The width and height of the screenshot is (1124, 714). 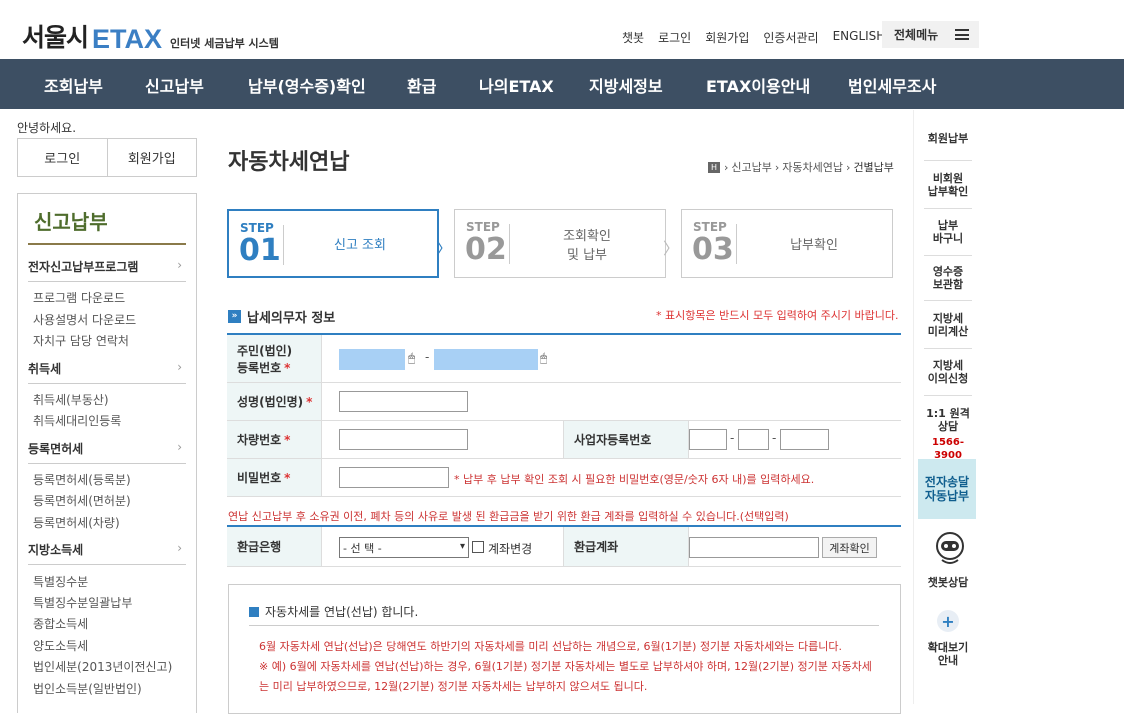 What do you see at coordinates (76, 522) in the screenshot?
I see `sidebar-item: 등록면허세(차량)` at bounding box center [76, 522].